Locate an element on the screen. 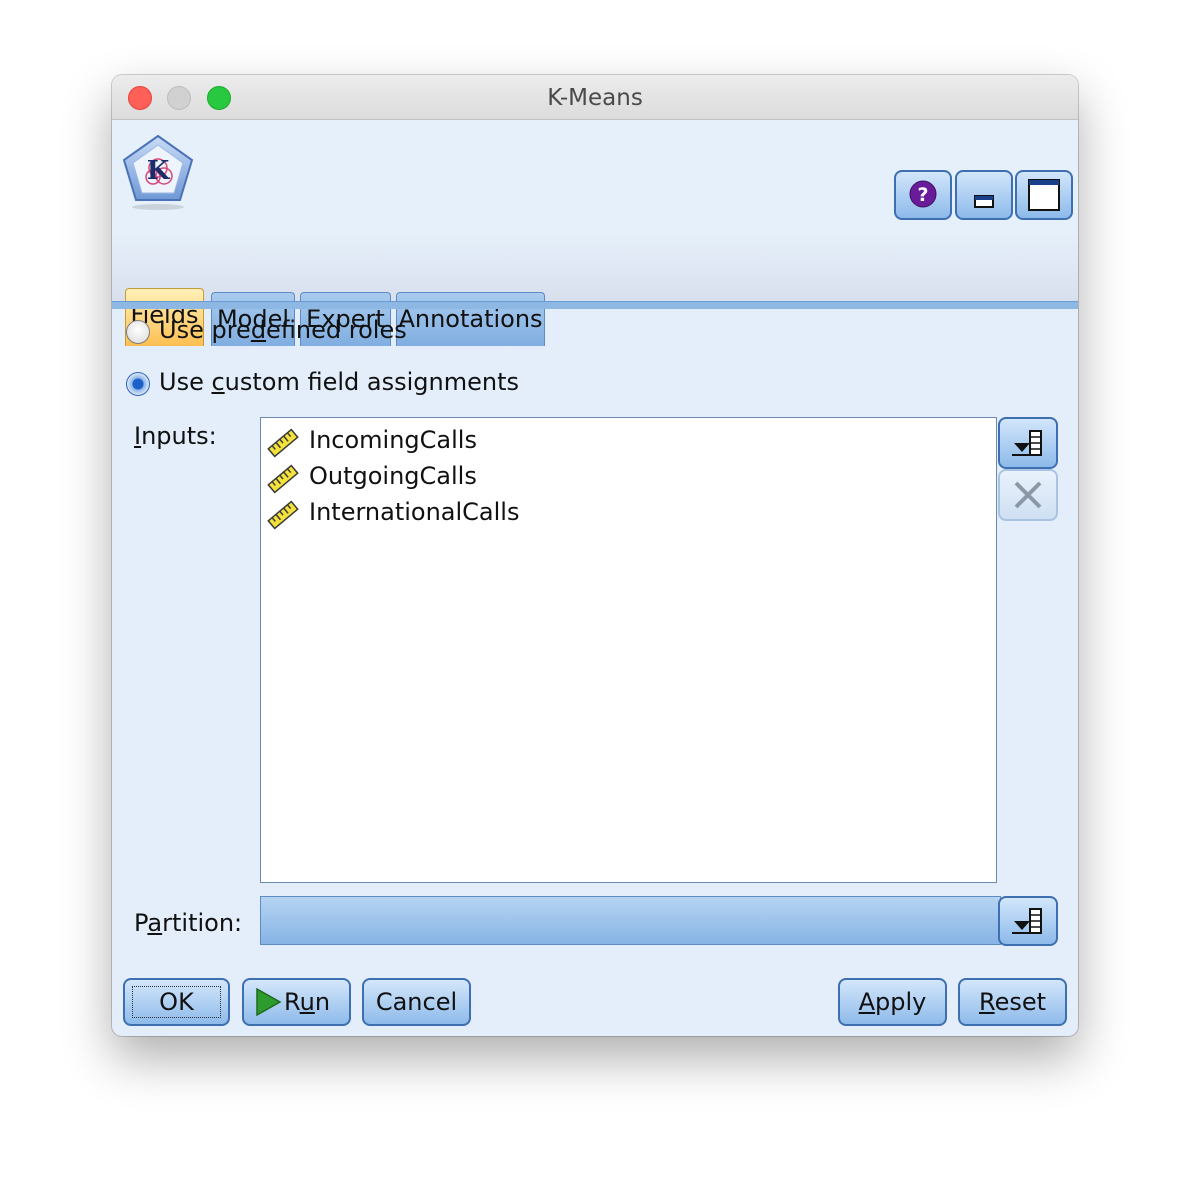 This screenshot has height=1184, width=1190. radio-label-custom: Use custom field assignments is located at coordinates (339, 382).